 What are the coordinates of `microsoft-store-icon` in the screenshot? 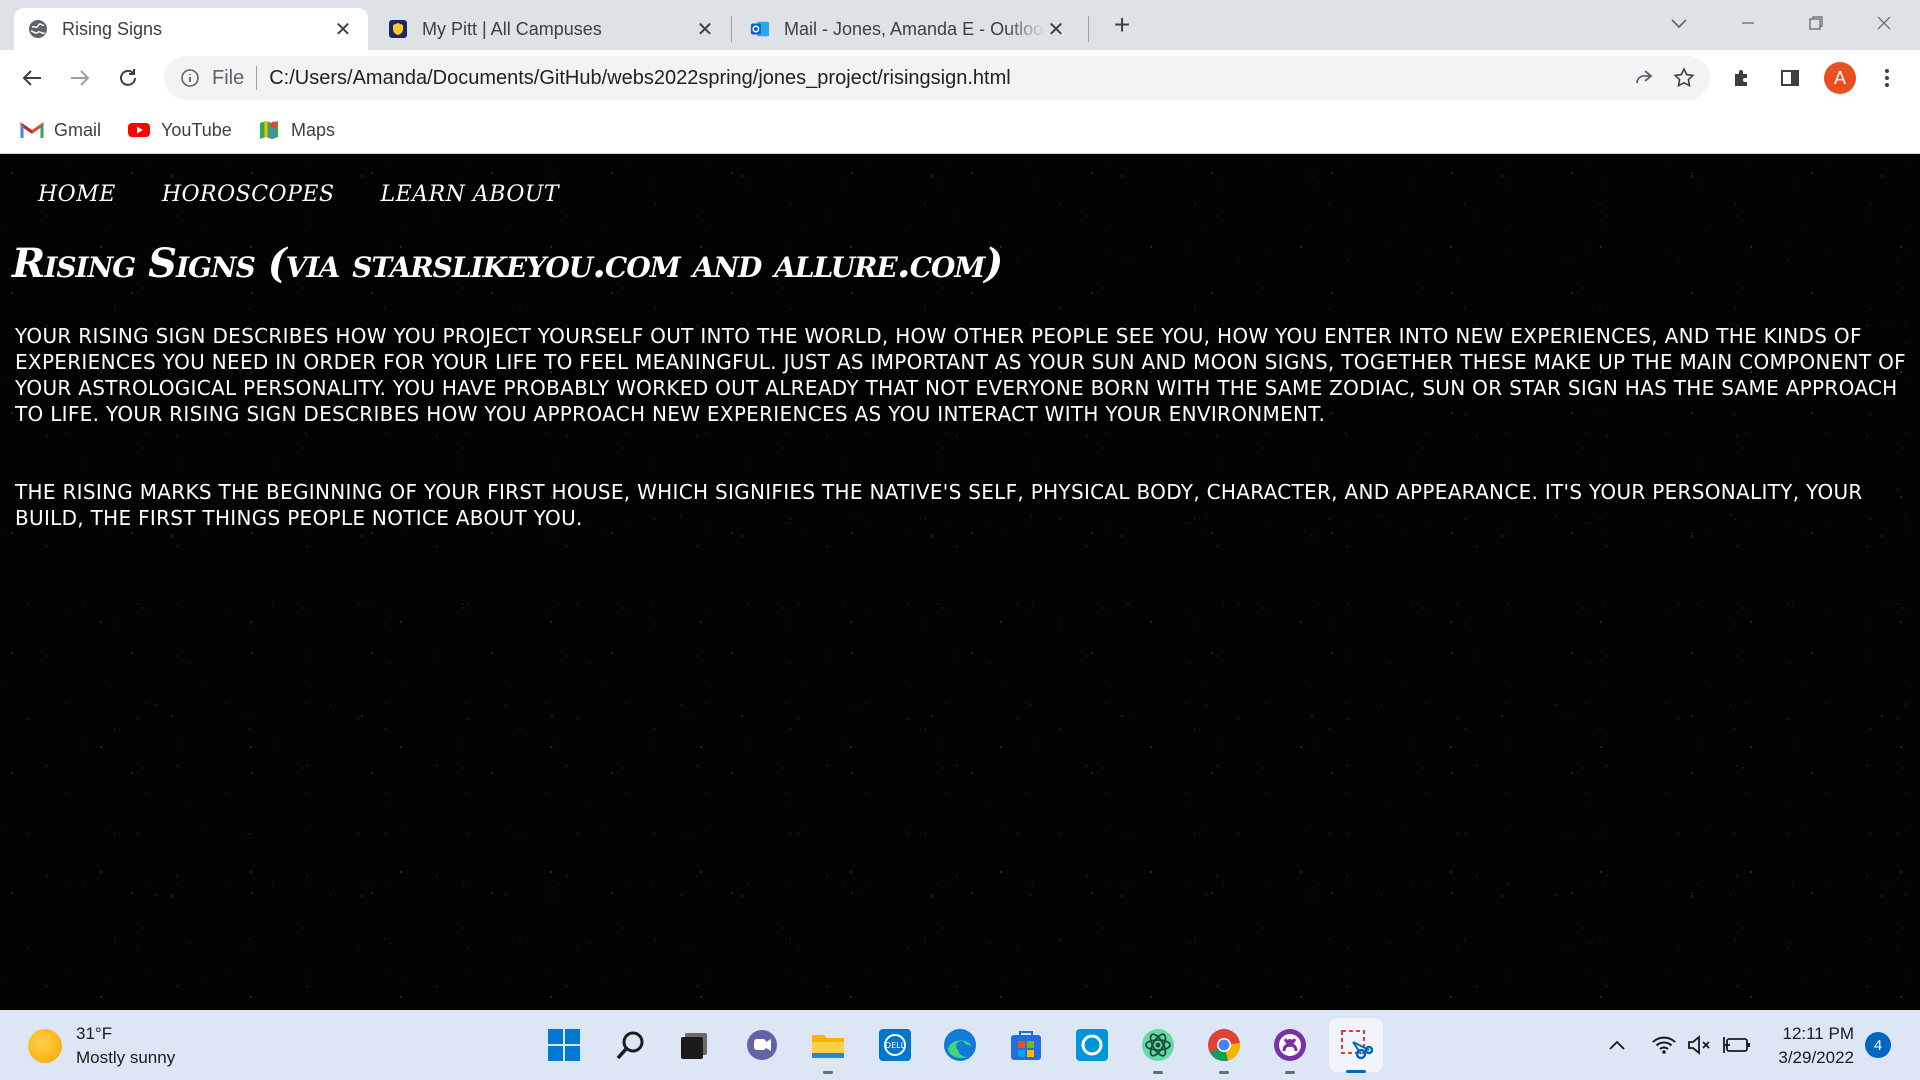 It's located at (1026, 1045).